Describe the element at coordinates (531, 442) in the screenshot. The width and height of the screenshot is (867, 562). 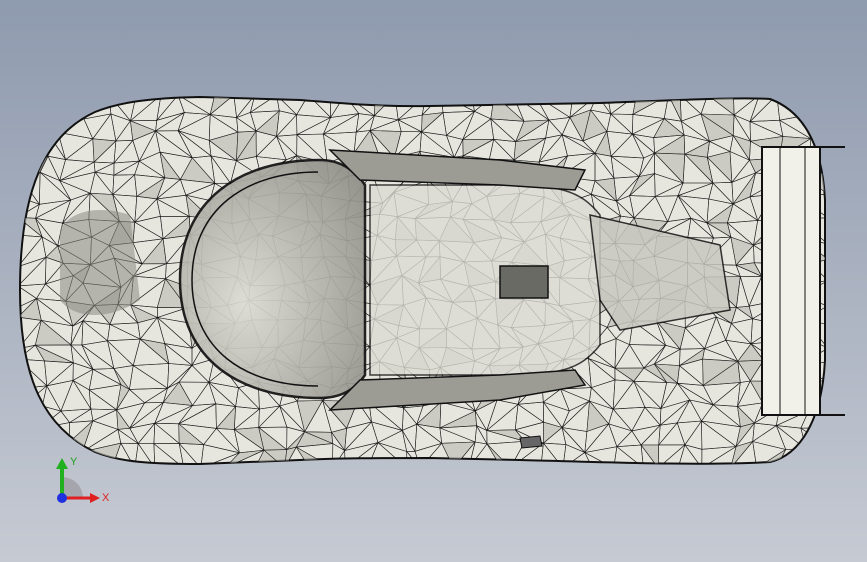
I see `lower-side-vent` at that location.